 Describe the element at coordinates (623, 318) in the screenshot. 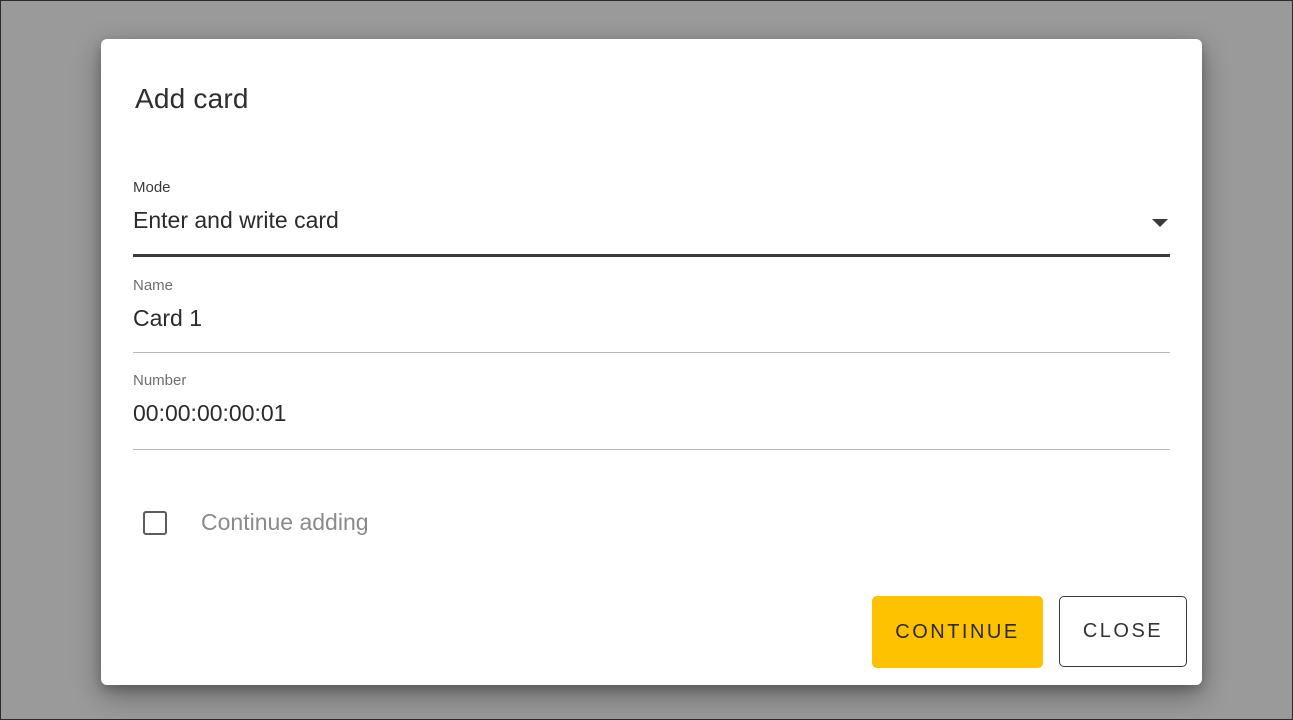

I see `name-input` at that location.